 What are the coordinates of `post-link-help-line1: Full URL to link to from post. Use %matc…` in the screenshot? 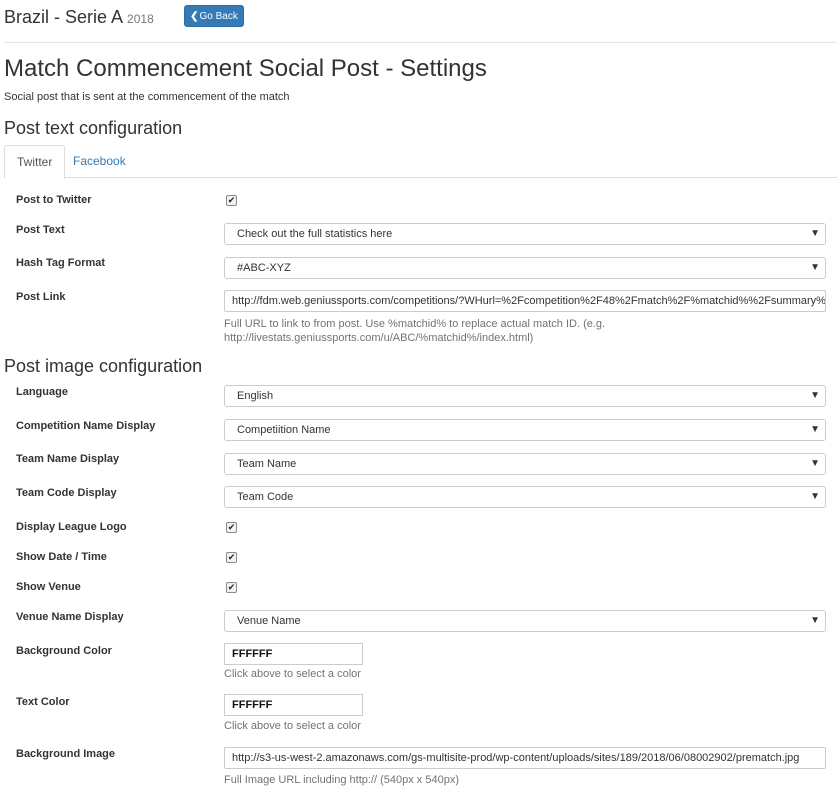 It's located at (415, 324).